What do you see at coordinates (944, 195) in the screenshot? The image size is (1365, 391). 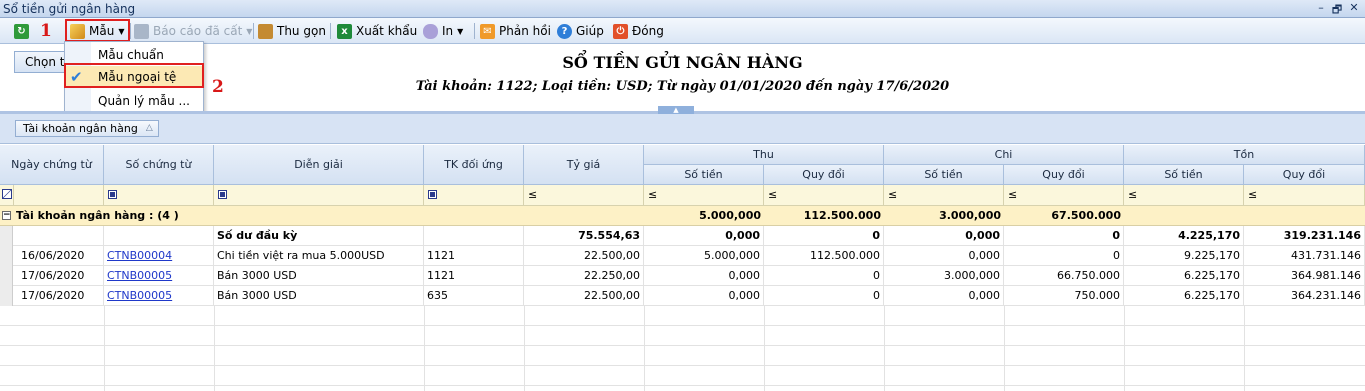 I see `filter-chi-so-tien: ≤` at bounding box center [944, 195].